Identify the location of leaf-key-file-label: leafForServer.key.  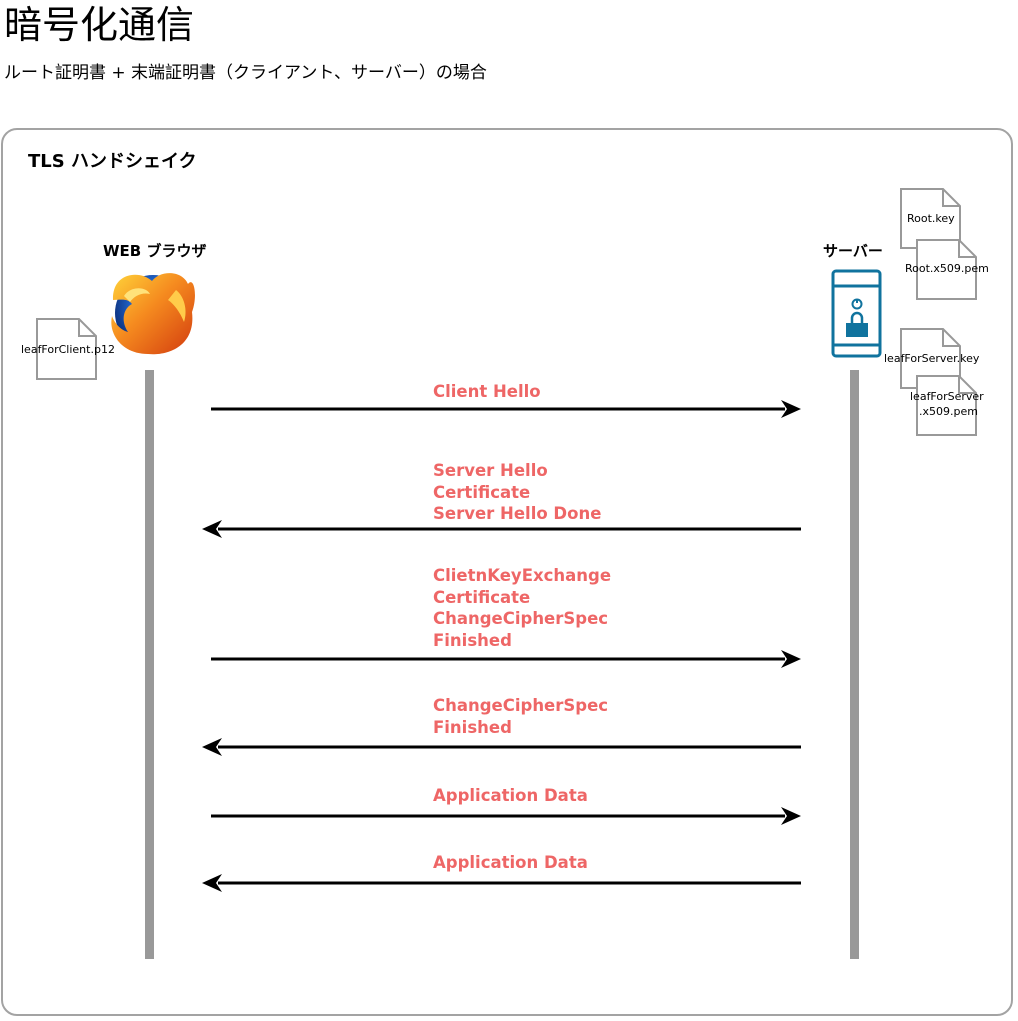
(932, 358).